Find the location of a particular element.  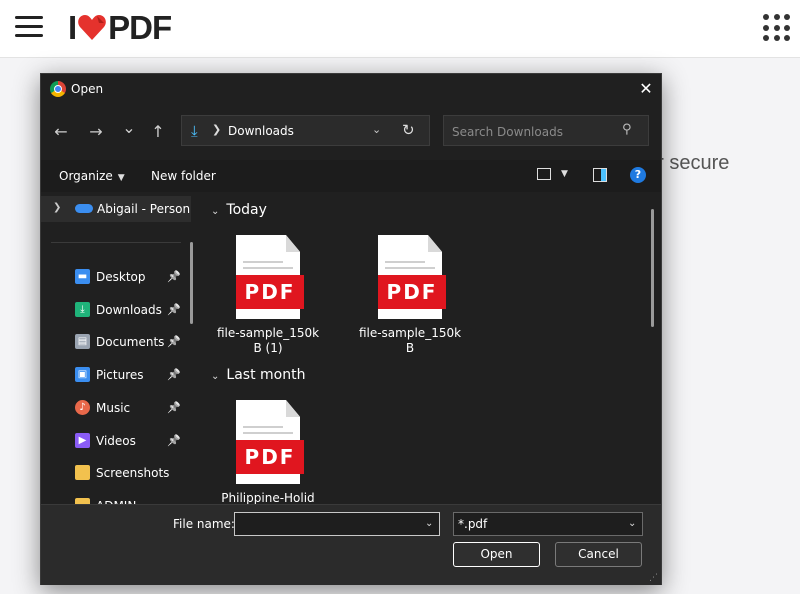

sidebar-item-documents: ▤ Documents 📌 is located at coordinates (116, 342).